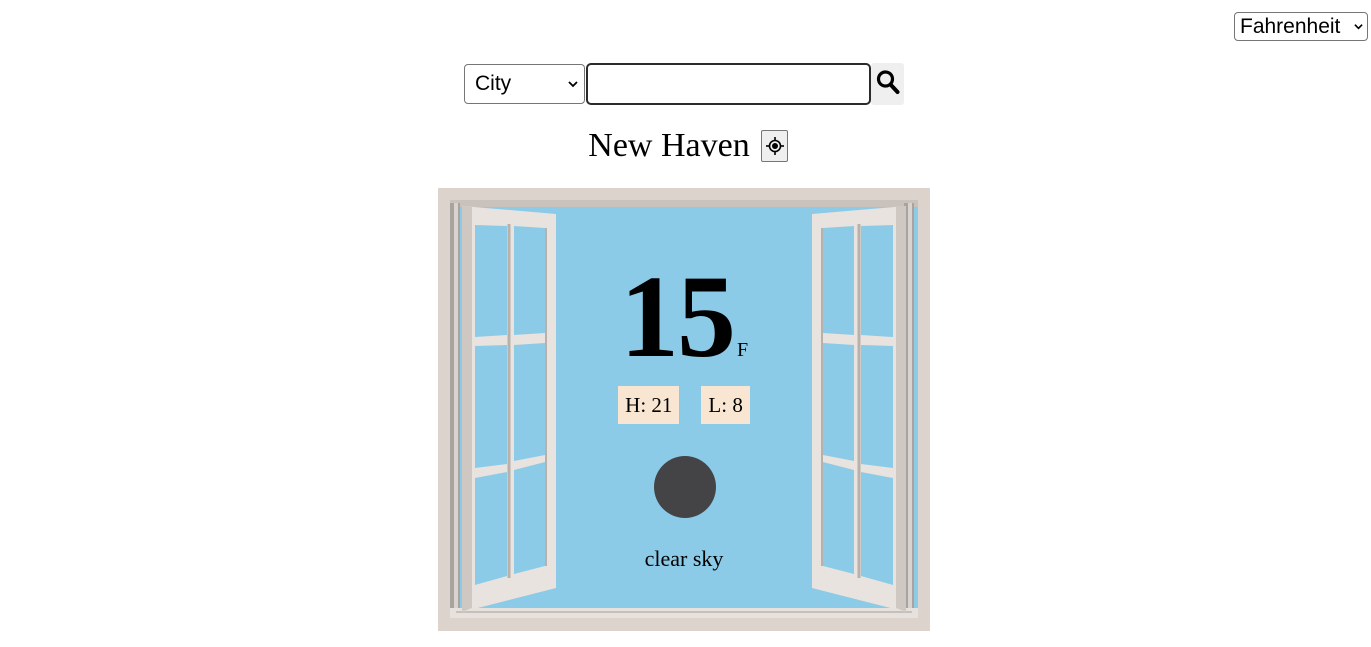 The width and height of the screenshot is (1371, 647). Describe the element at coordinates (684, 405) in the screenshot. I see `high-low-row: H: 21 L: 8` at that location.